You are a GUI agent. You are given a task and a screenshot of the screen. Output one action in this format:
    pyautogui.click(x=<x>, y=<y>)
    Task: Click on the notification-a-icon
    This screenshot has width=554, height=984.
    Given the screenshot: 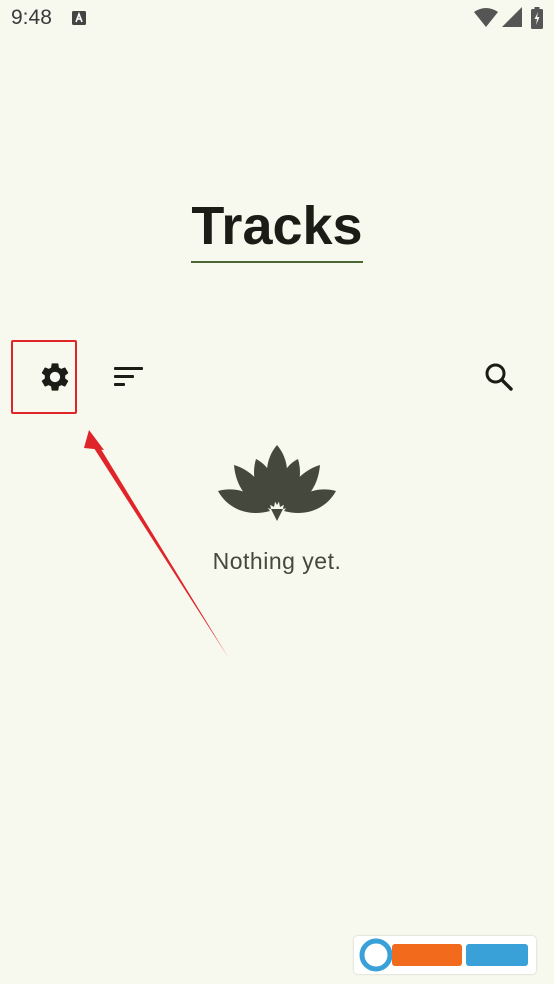 What is the action you would take?
    pyautogui.click(x=79, y=18)
    